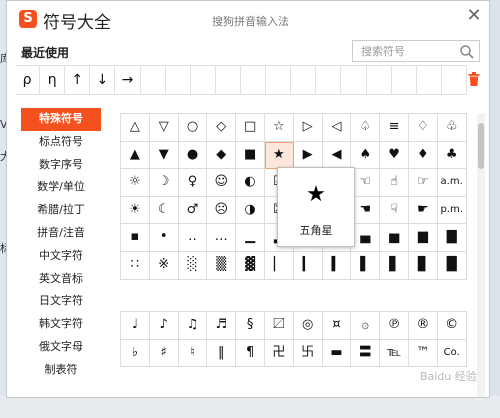 The height and width of the screenshot is (418, 500). I want to click on symbol-cell: ▇, so click(452, 238).